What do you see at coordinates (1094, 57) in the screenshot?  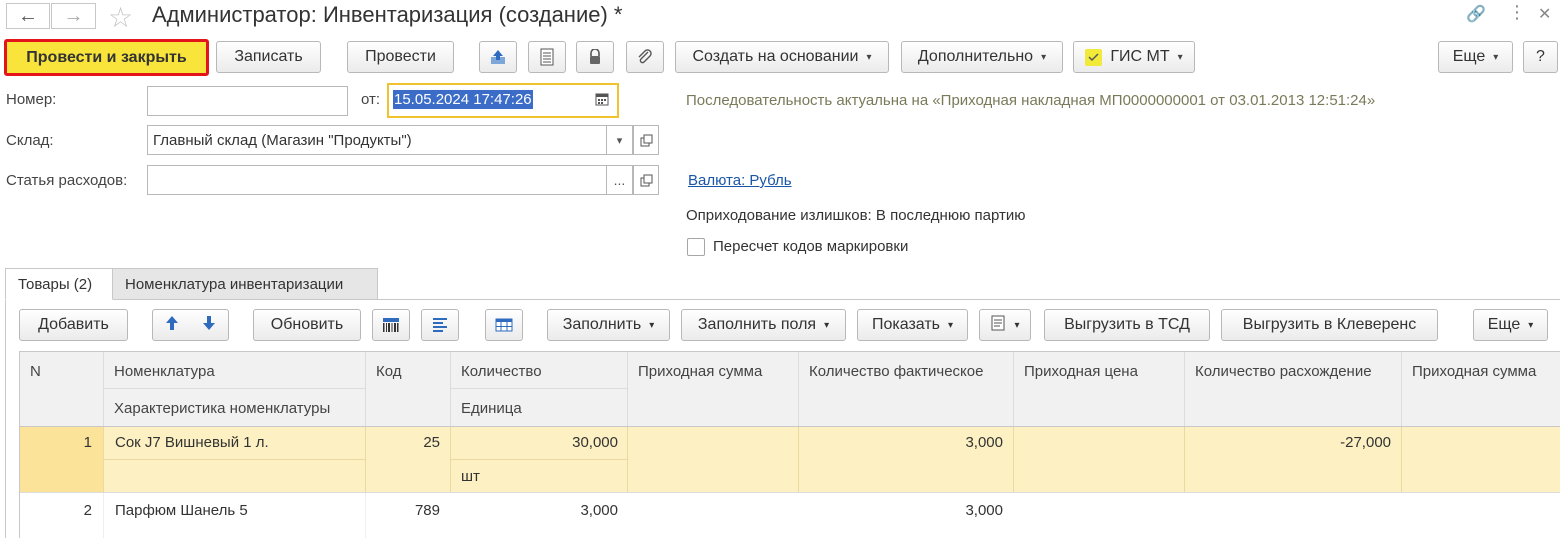 I see `gis-mt-icon` at bounding box center [1094, 57].